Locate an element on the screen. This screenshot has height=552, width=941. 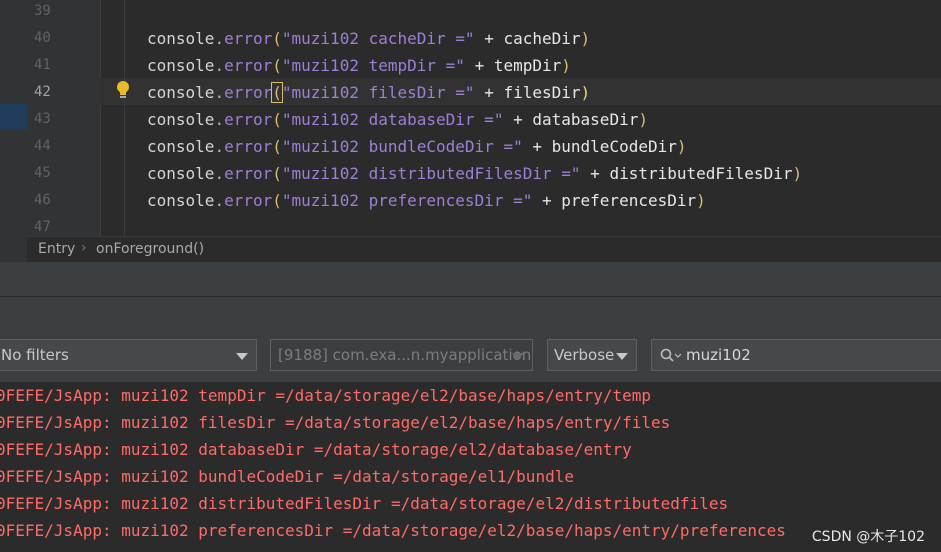
indent-guide is located at coordinates (124, 118).